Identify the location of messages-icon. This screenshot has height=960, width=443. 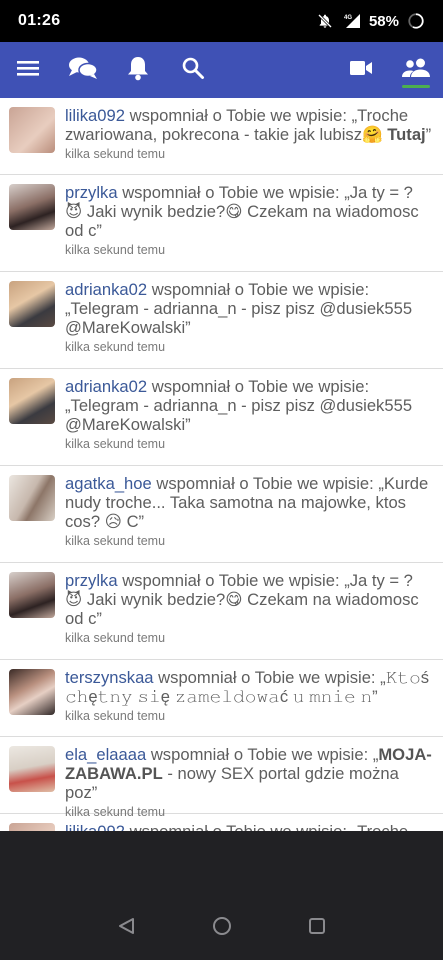
(83, 70).